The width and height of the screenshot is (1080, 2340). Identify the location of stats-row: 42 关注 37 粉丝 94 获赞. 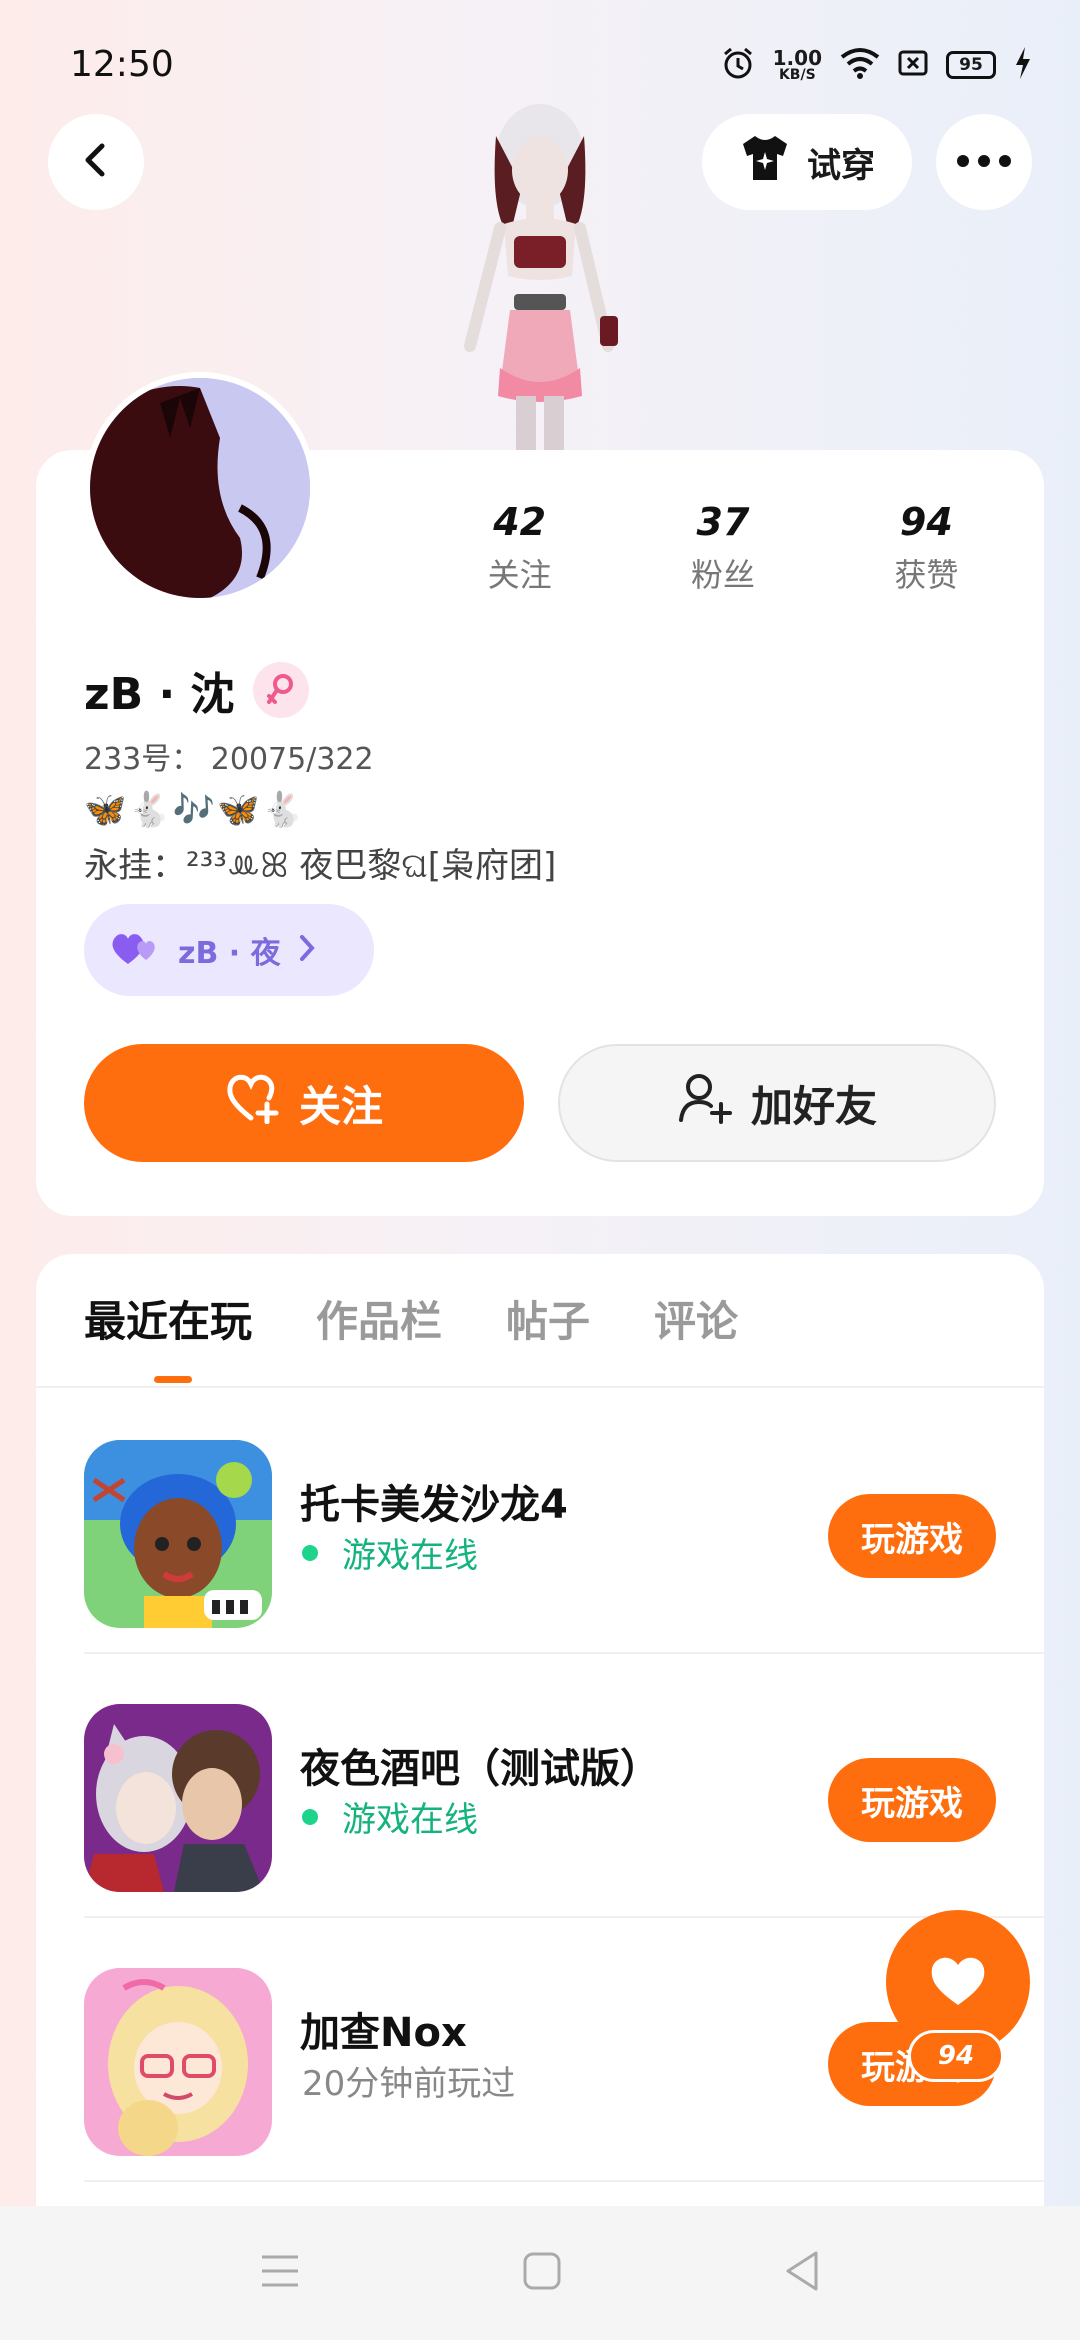
(723, 548).